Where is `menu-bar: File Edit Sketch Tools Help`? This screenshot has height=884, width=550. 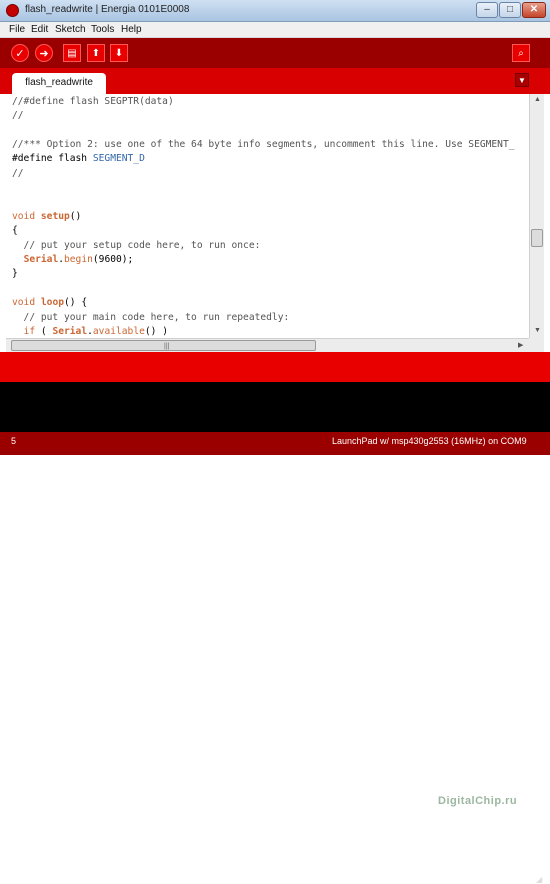
menu-bar: File Edit Sketch Tools Help is located at coordinates (275, 30).